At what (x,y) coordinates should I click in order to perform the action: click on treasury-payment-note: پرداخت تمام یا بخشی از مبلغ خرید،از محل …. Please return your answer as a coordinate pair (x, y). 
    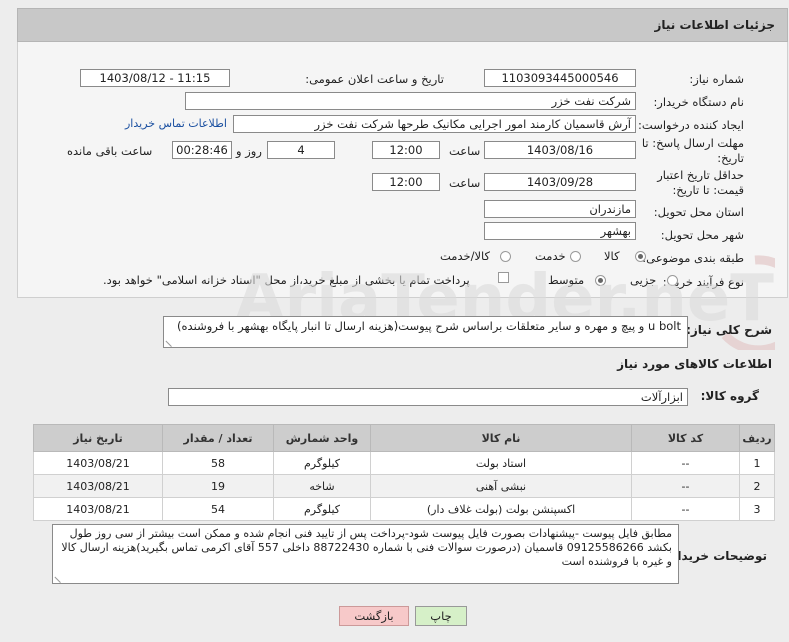
    Looking at the image, I should click on (286, 280).